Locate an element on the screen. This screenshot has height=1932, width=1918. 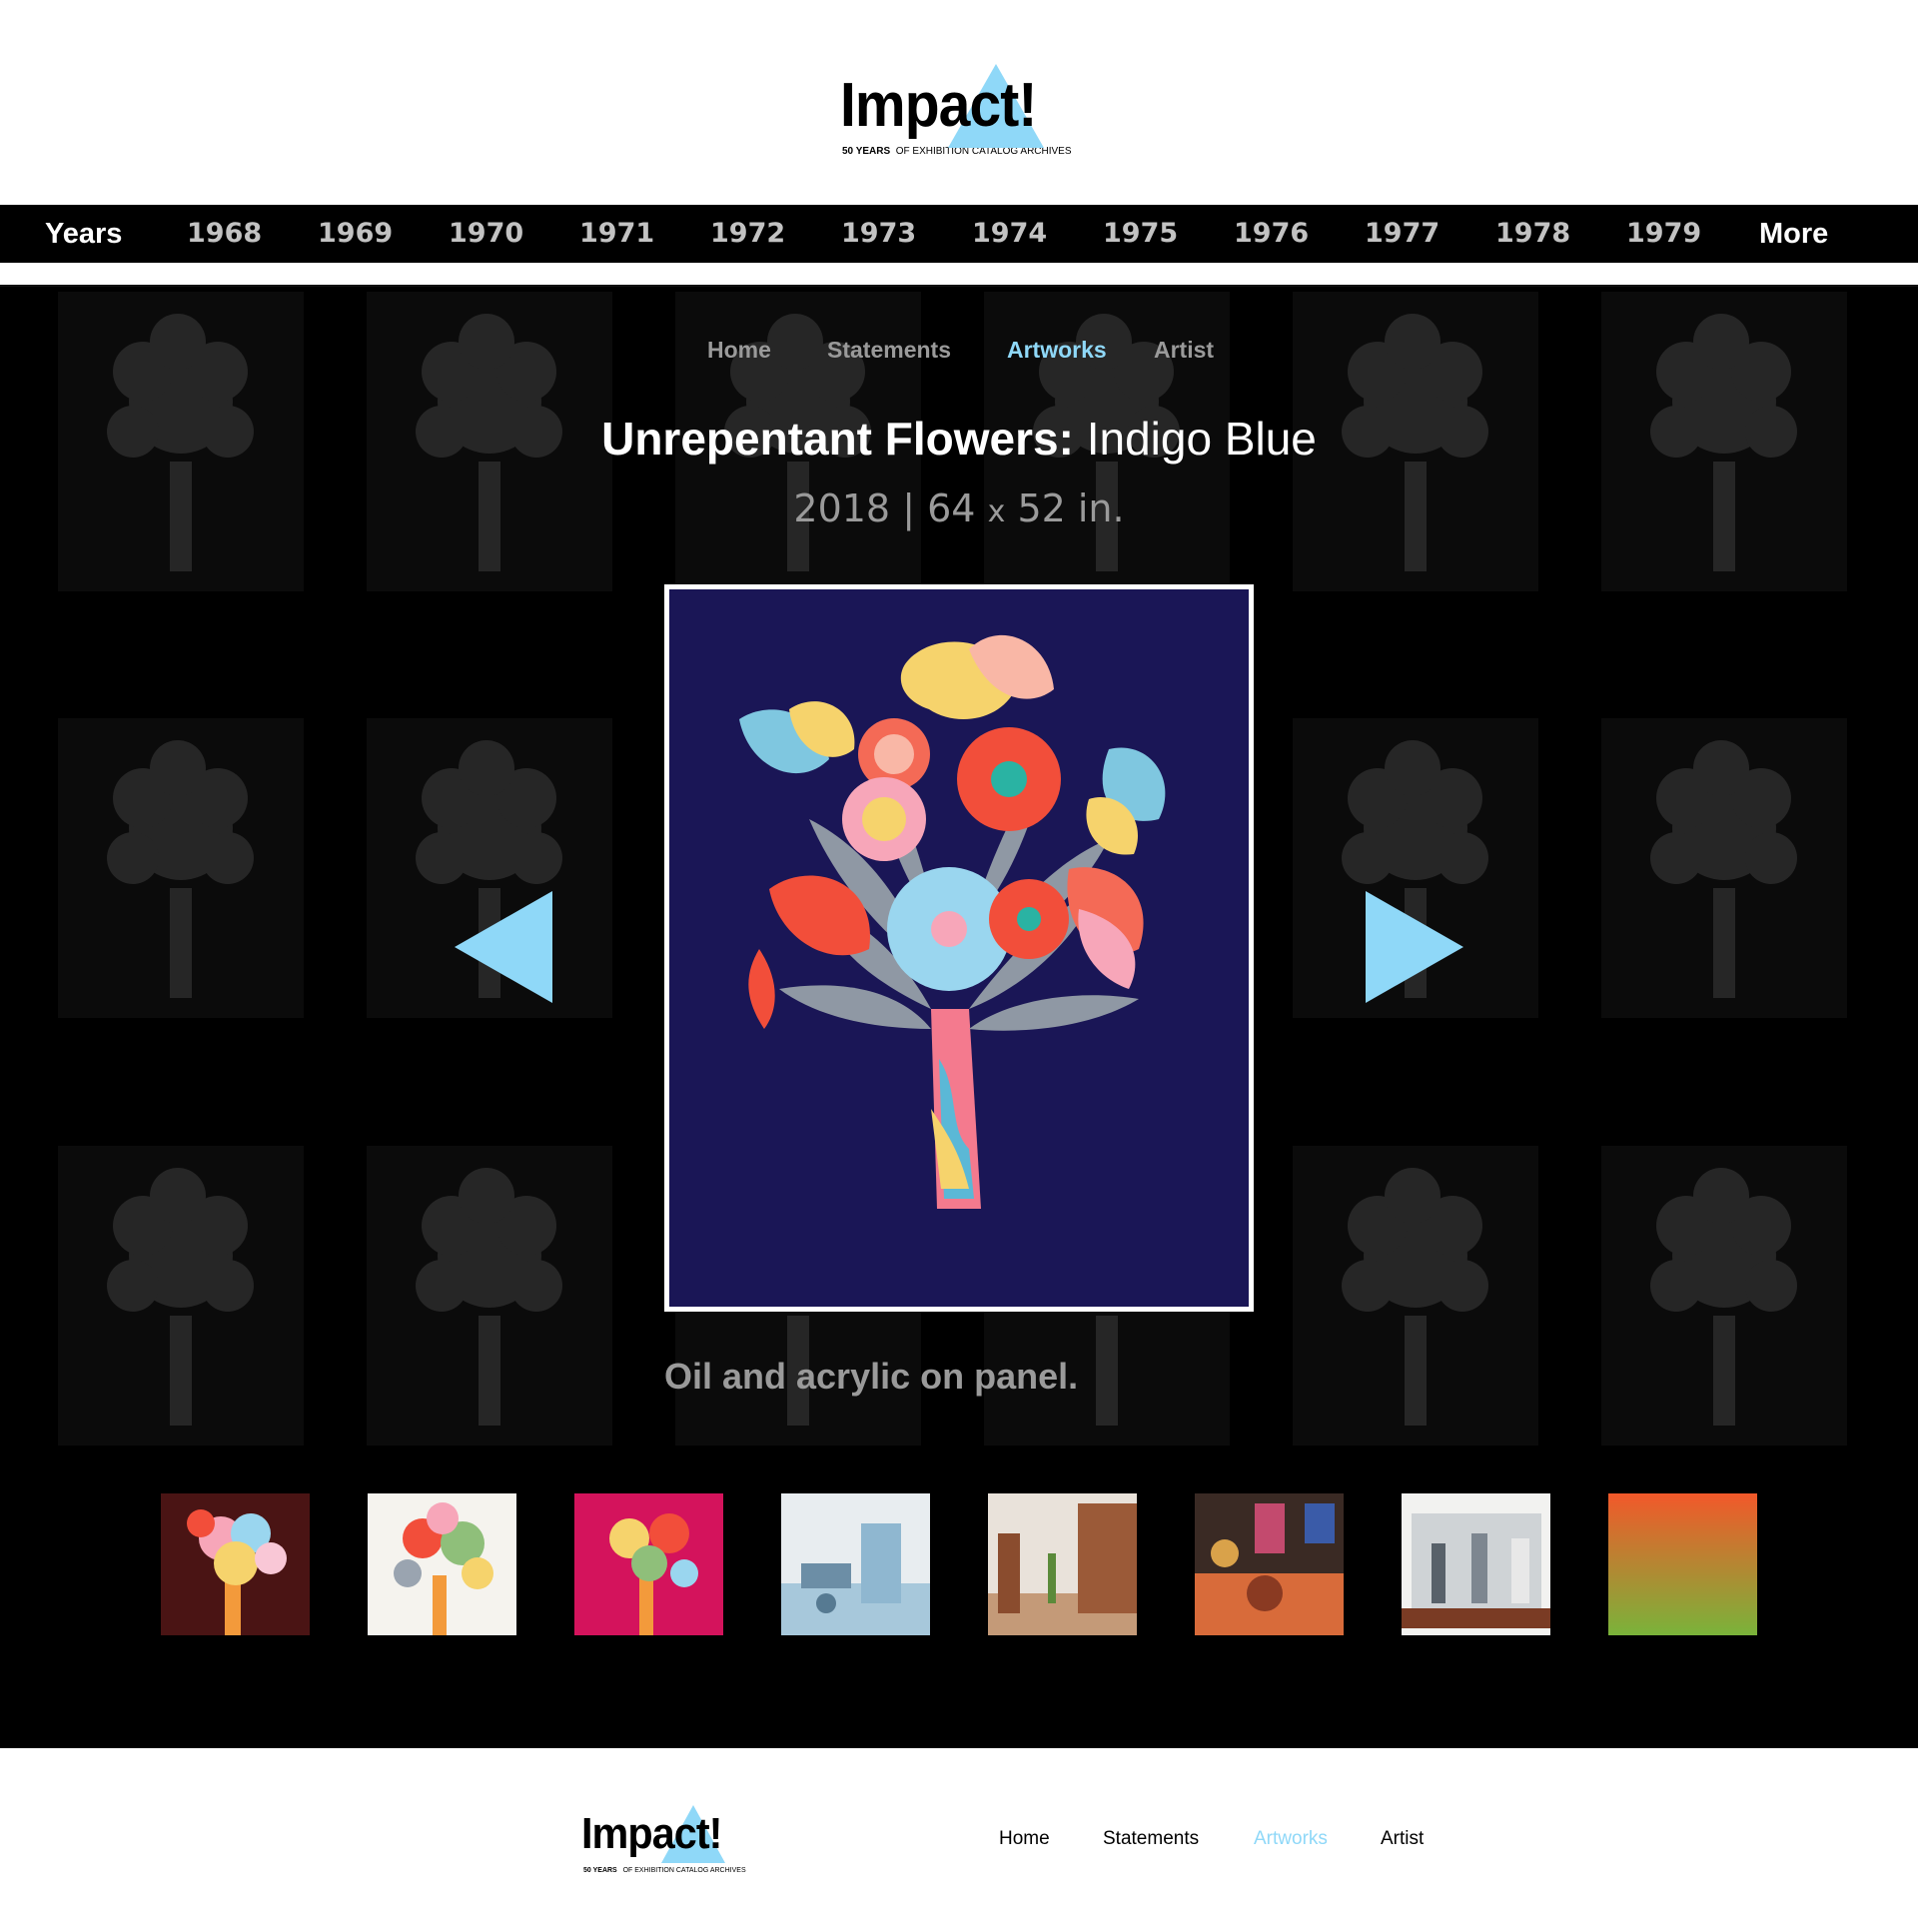
triangle-left-icon is located at coordinates (503, 947).